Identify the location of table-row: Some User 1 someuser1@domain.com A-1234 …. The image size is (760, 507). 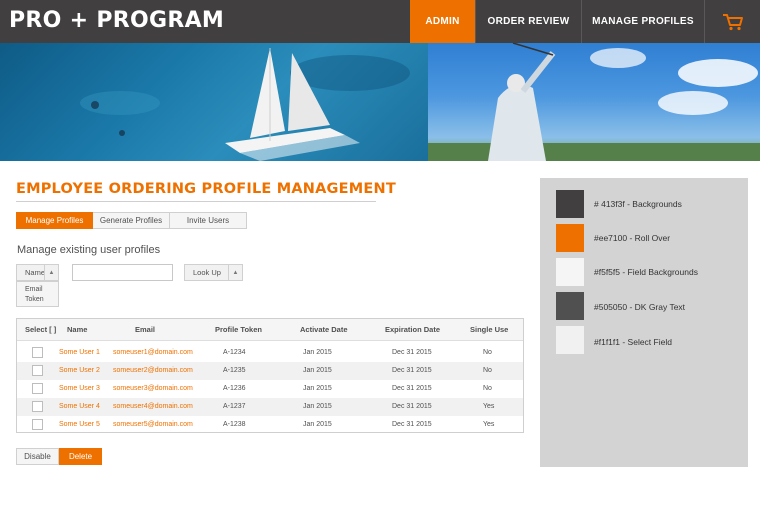
(270, 353).